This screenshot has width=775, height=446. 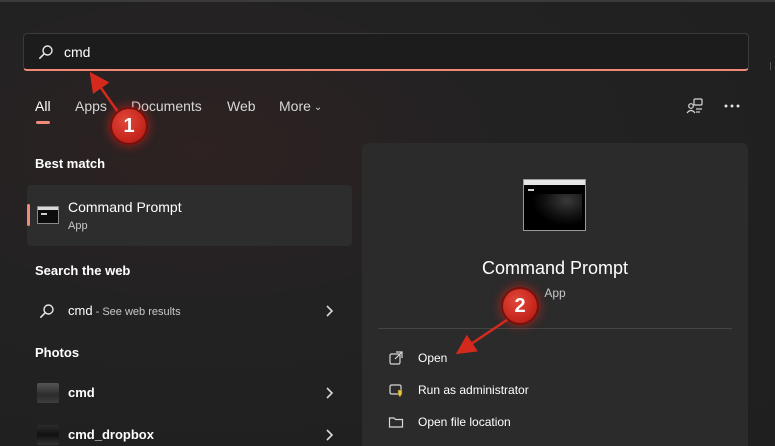 What do you see at coordinates (91, 106) in the screenshot?
I see `tab-apps: Apps` at bounding box center [91, 106].